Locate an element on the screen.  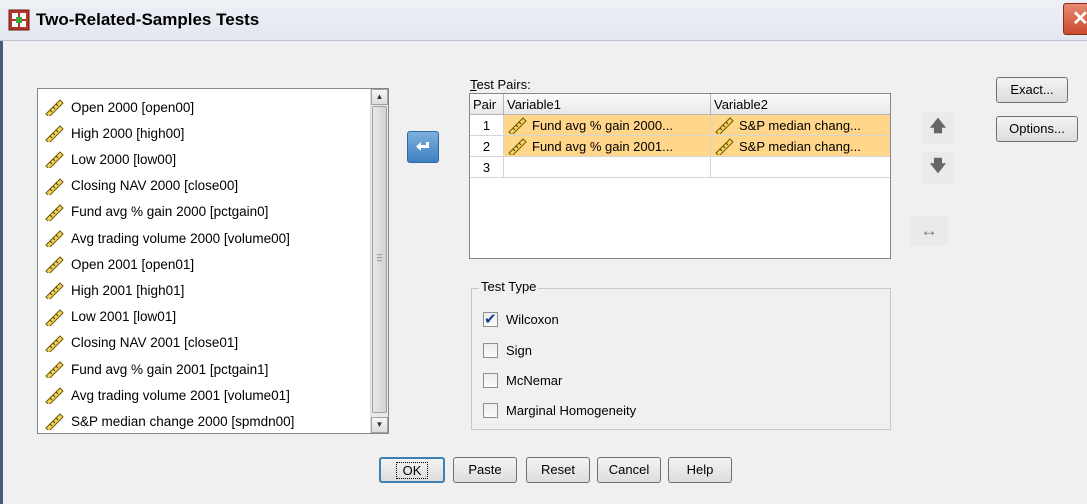
wilcoxon-checkbox: Wilcoxon is located at coordinates (521, 319).